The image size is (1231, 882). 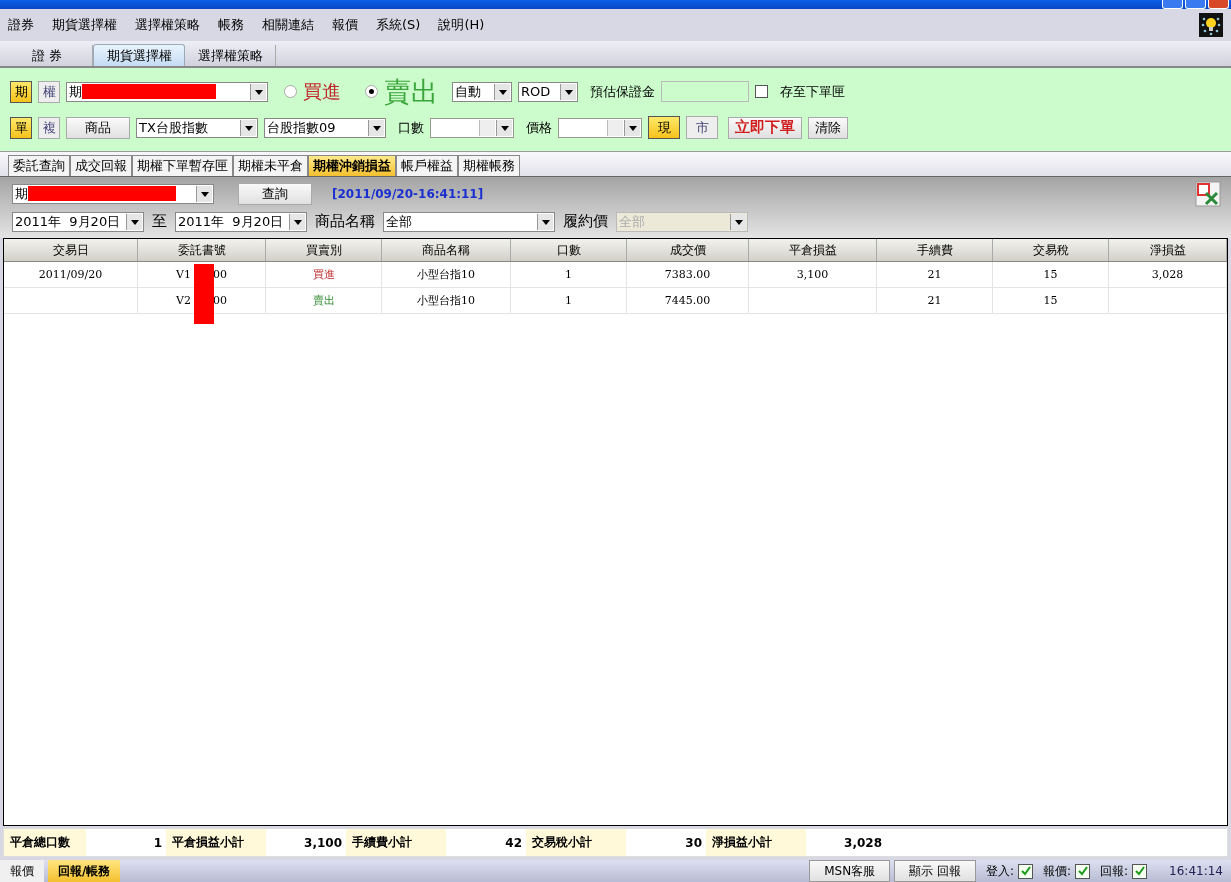 I want to click on toggle-button: 單, so click(x=21, y=127).